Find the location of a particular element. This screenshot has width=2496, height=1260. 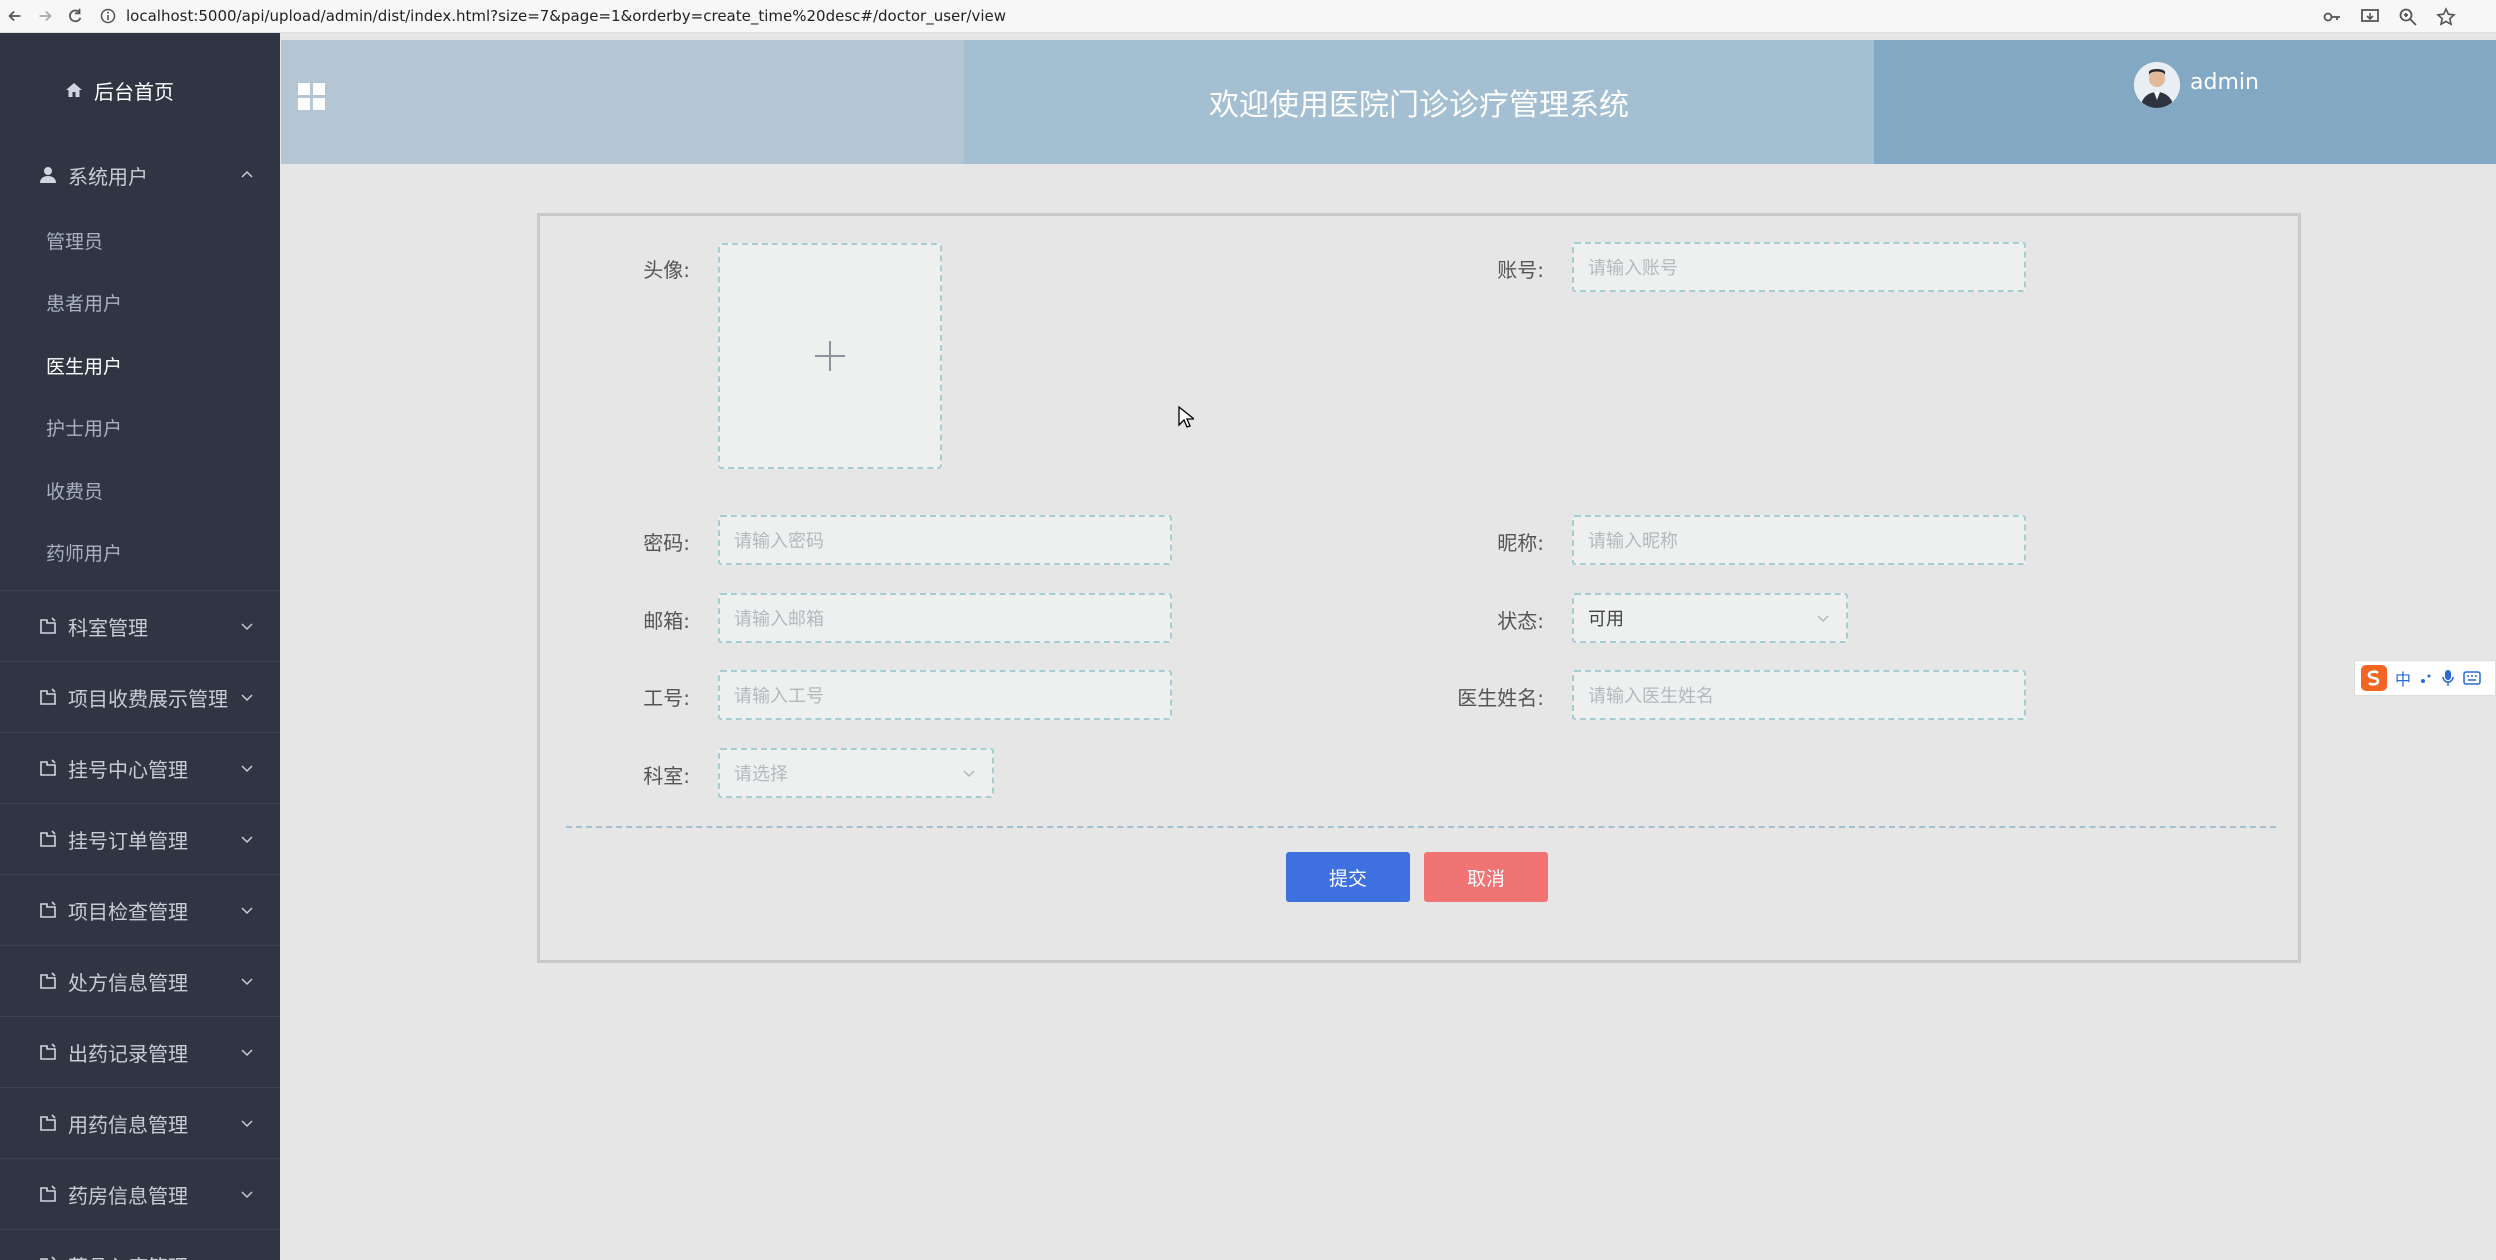

sidebar-group-pharmacy: 药房信息管理 is located at coordinates (140, 1193).